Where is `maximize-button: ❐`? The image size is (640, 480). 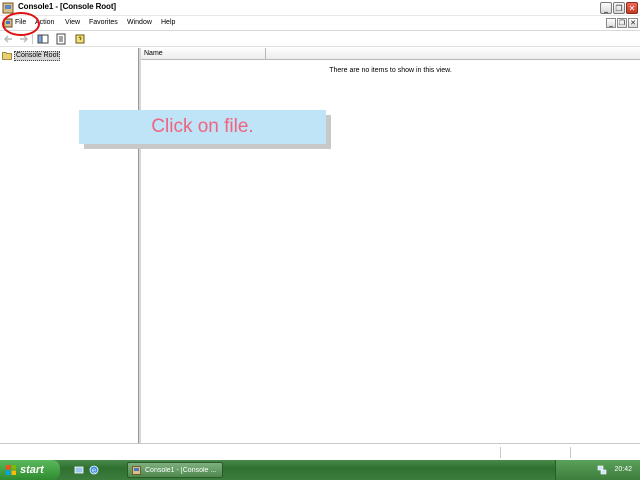
maximize-button: ❐ is located at coordinates (619, 8).